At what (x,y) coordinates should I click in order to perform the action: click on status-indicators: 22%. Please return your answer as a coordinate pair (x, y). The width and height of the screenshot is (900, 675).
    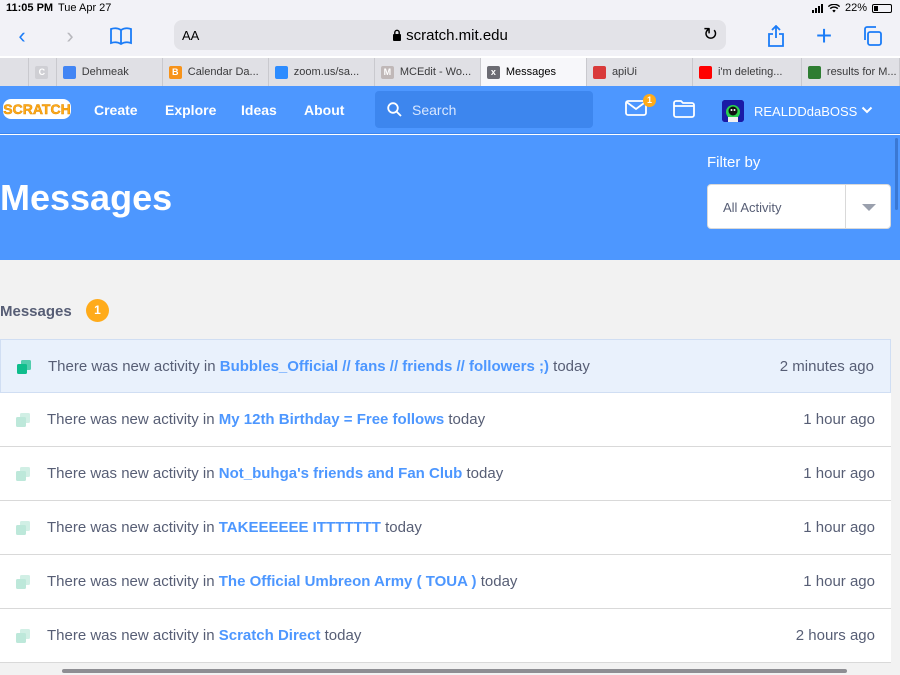
    Looking at the image, I should click on (851, 8).